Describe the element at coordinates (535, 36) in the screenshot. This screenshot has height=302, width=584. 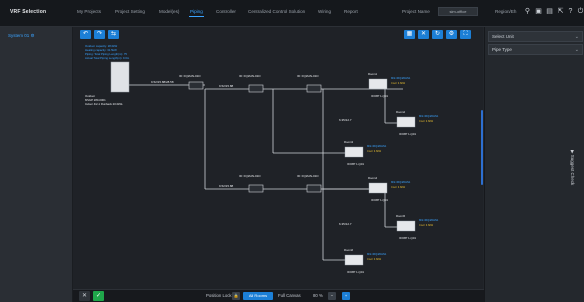
I see `select-unit-dropdown: Select Unit ⌄` at that location.